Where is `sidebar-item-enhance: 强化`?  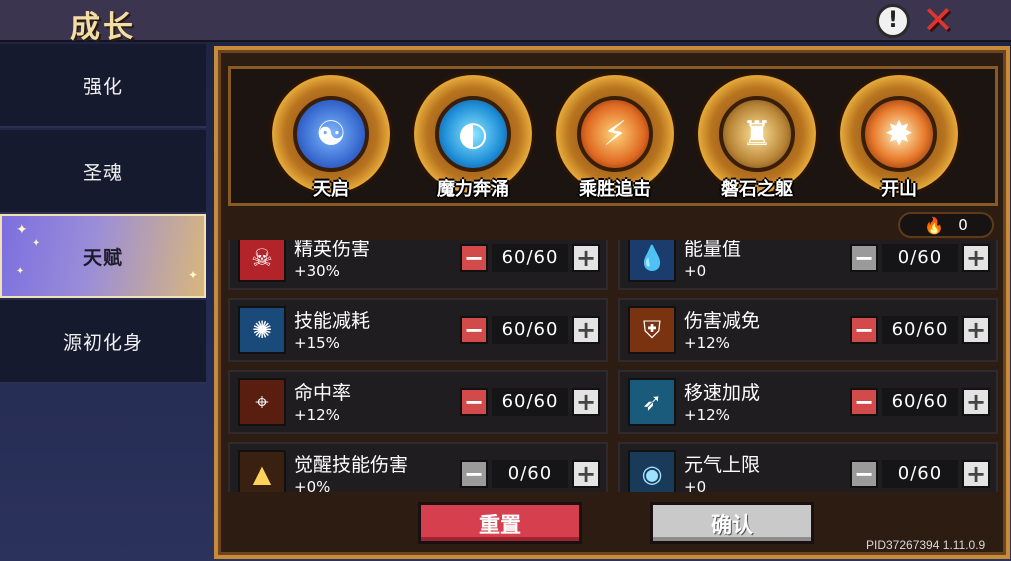
sidebar-item-enhance: 强化 is located at coordinates (103, 86).